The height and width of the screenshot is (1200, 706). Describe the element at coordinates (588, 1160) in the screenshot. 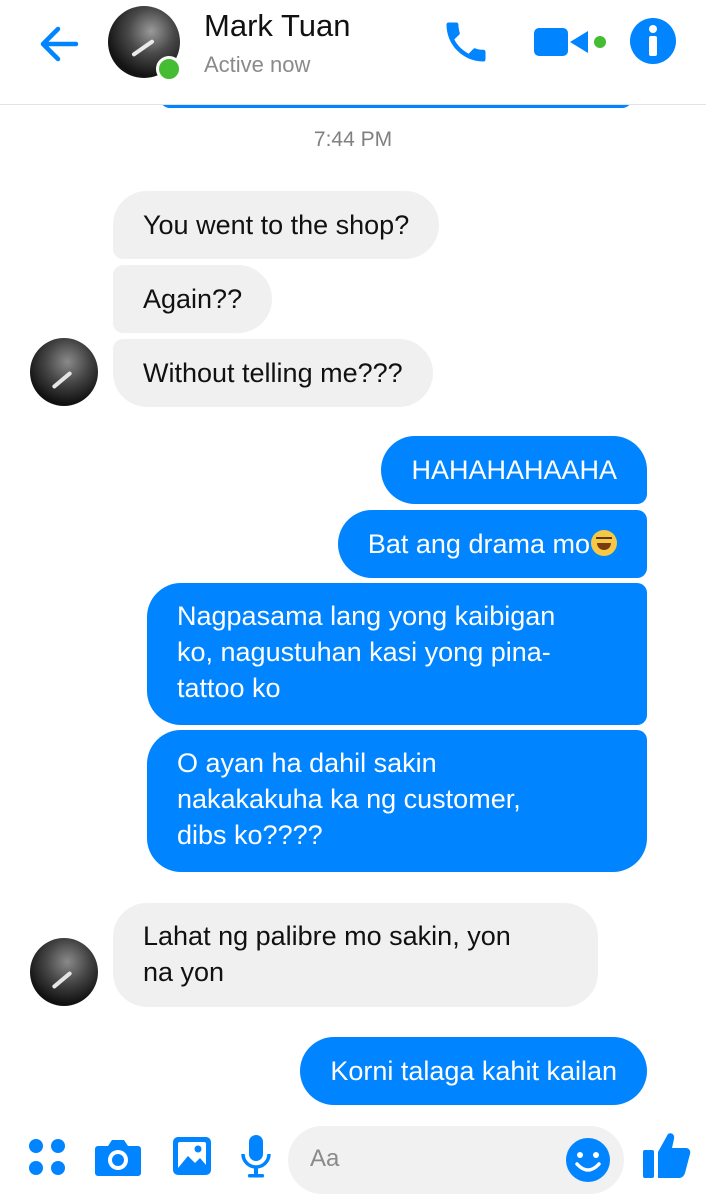

I see `emoji-icon` at that location.